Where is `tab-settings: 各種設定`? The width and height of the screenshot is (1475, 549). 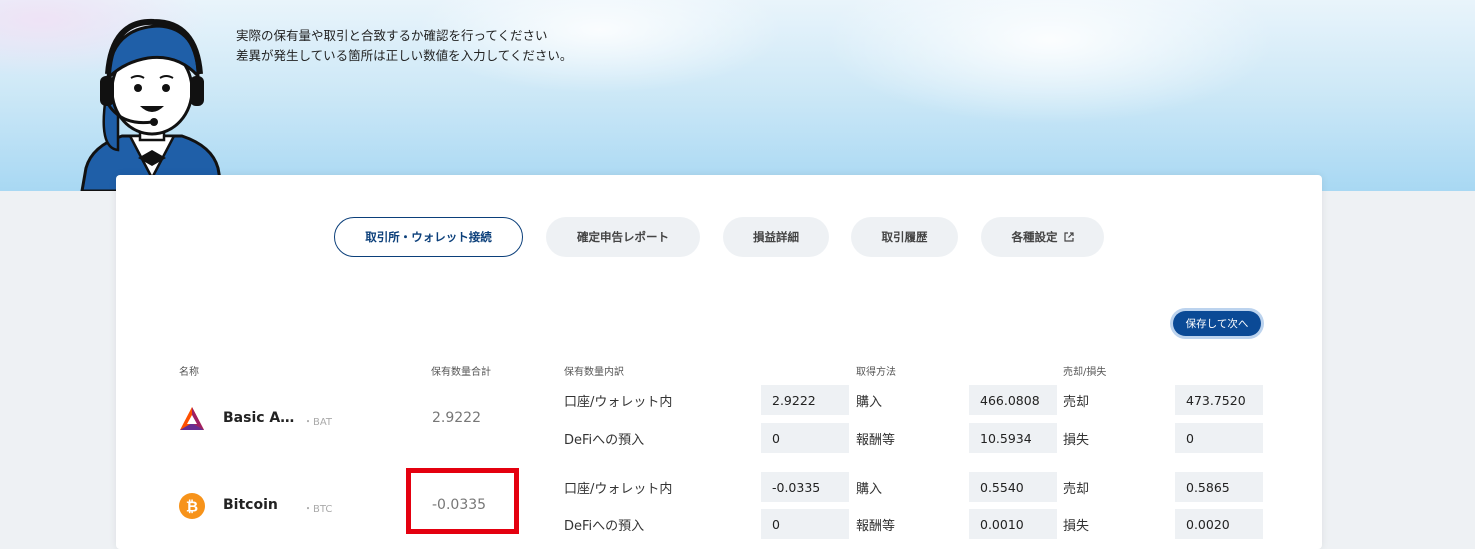
tab-settings: 各種設定 is located at coordinates (1042, 237).